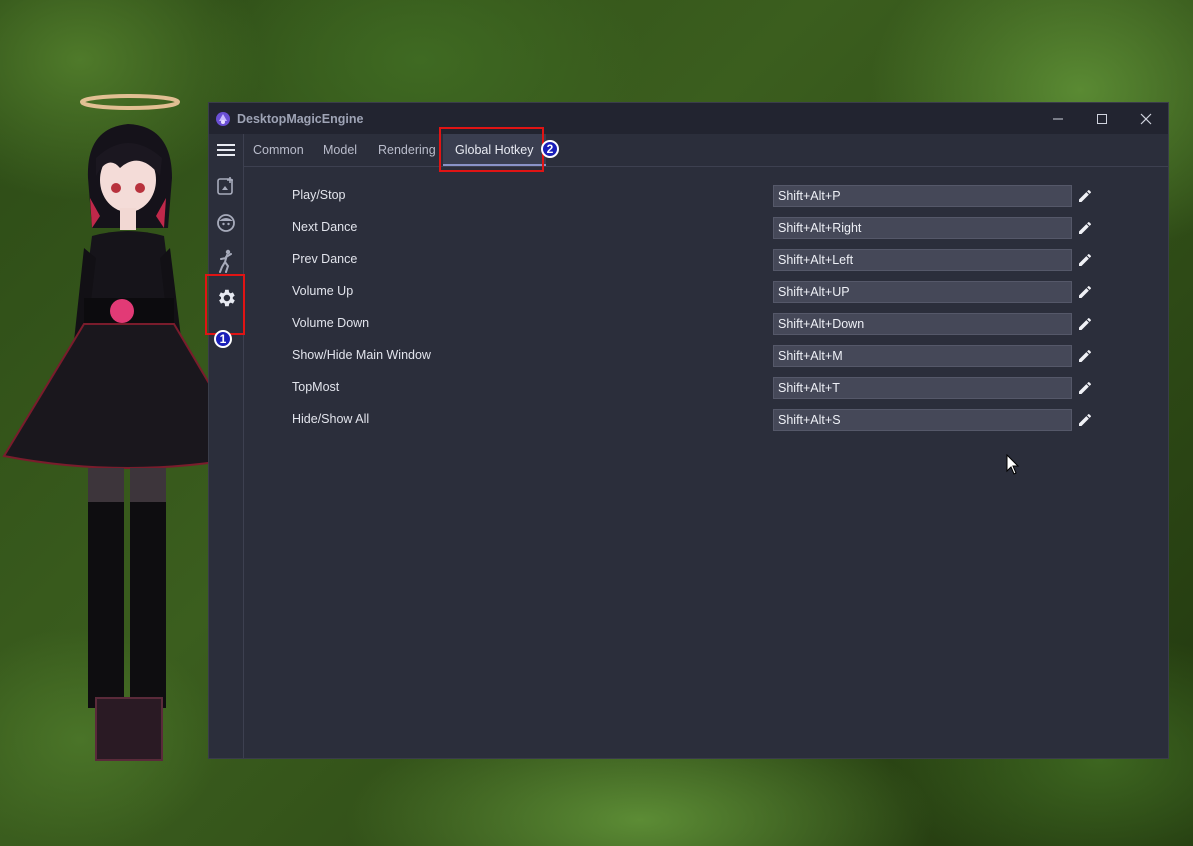  Describe the element at coordinates (706, 420) in the screenshot. I see `hotkey-row-hide-show-all: Hide/Show All` at that location.